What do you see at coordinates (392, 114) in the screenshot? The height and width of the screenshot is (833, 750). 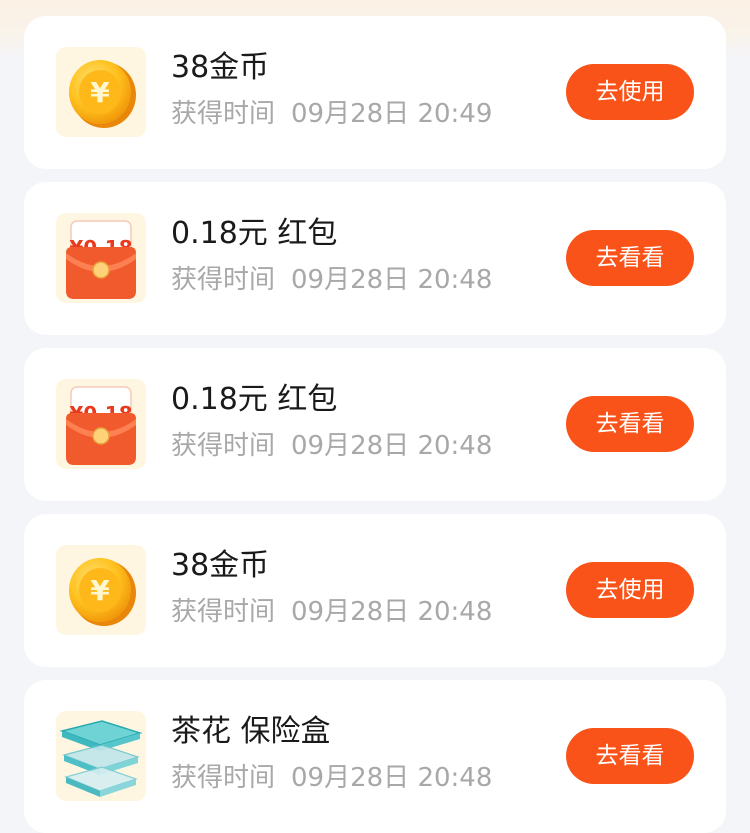 I see `time-value: 09月28日 20:49` at bounding box center [392, 114].